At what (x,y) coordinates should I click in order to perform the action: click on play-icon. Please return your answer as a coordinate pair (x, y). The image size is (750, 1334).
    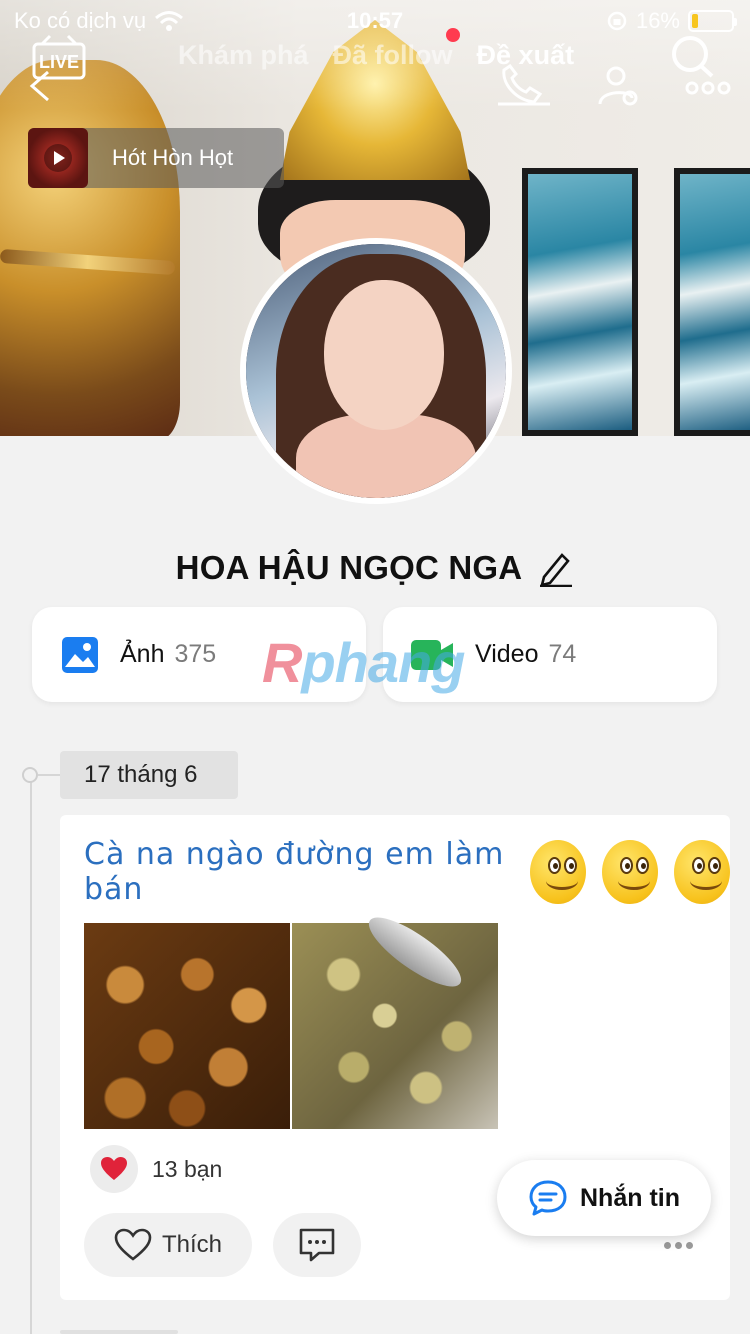
    Looking at the image, I should click on (58, 158).